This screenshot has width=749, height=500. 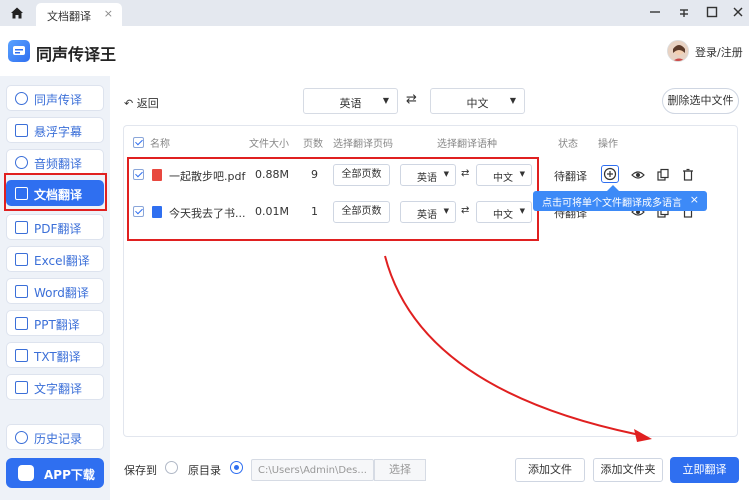 What do you see at coordinates (130, 103) in the screenshot?
I see `back-arrow-icon: ↶` at bounding box center [130, 103].